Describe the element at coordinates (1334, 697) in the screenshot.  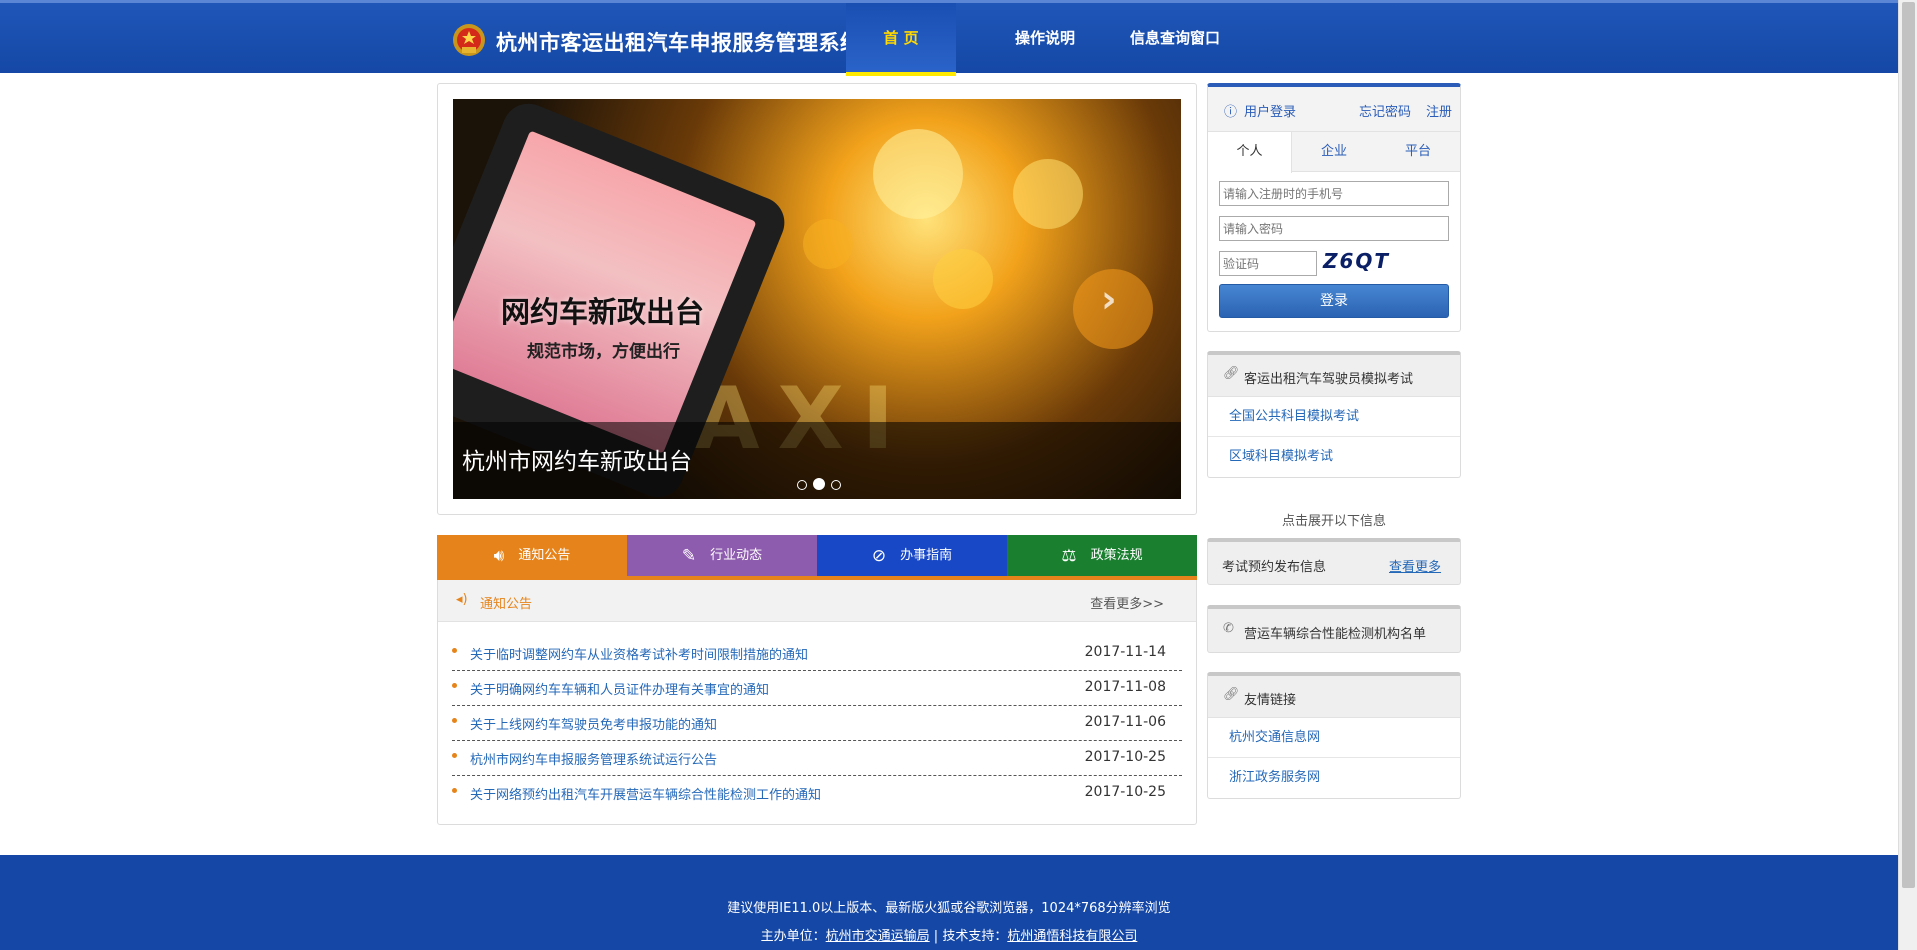
I see `friend-links-header: 🔗︎ 友情链接` at that location.